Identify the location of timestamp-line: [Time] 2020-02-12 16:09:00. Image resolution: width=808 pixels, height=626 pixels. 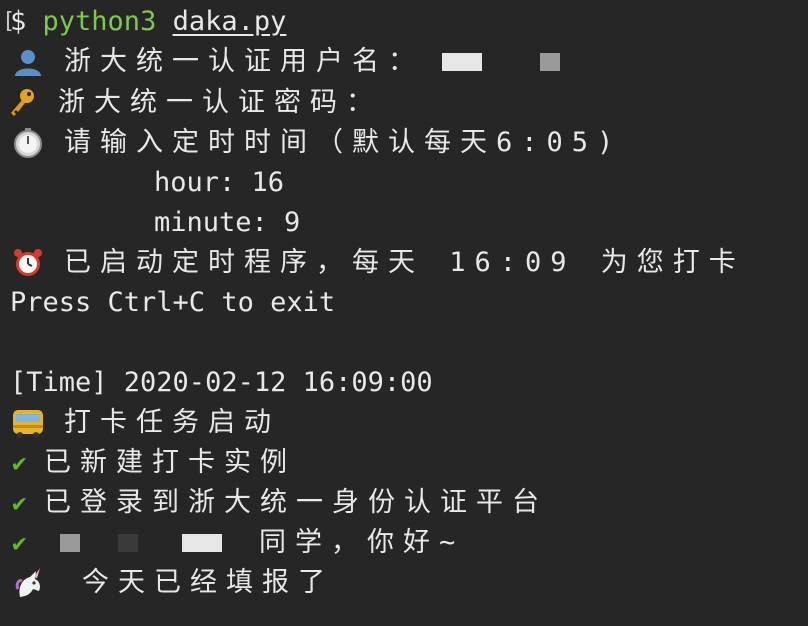
(221, 382).